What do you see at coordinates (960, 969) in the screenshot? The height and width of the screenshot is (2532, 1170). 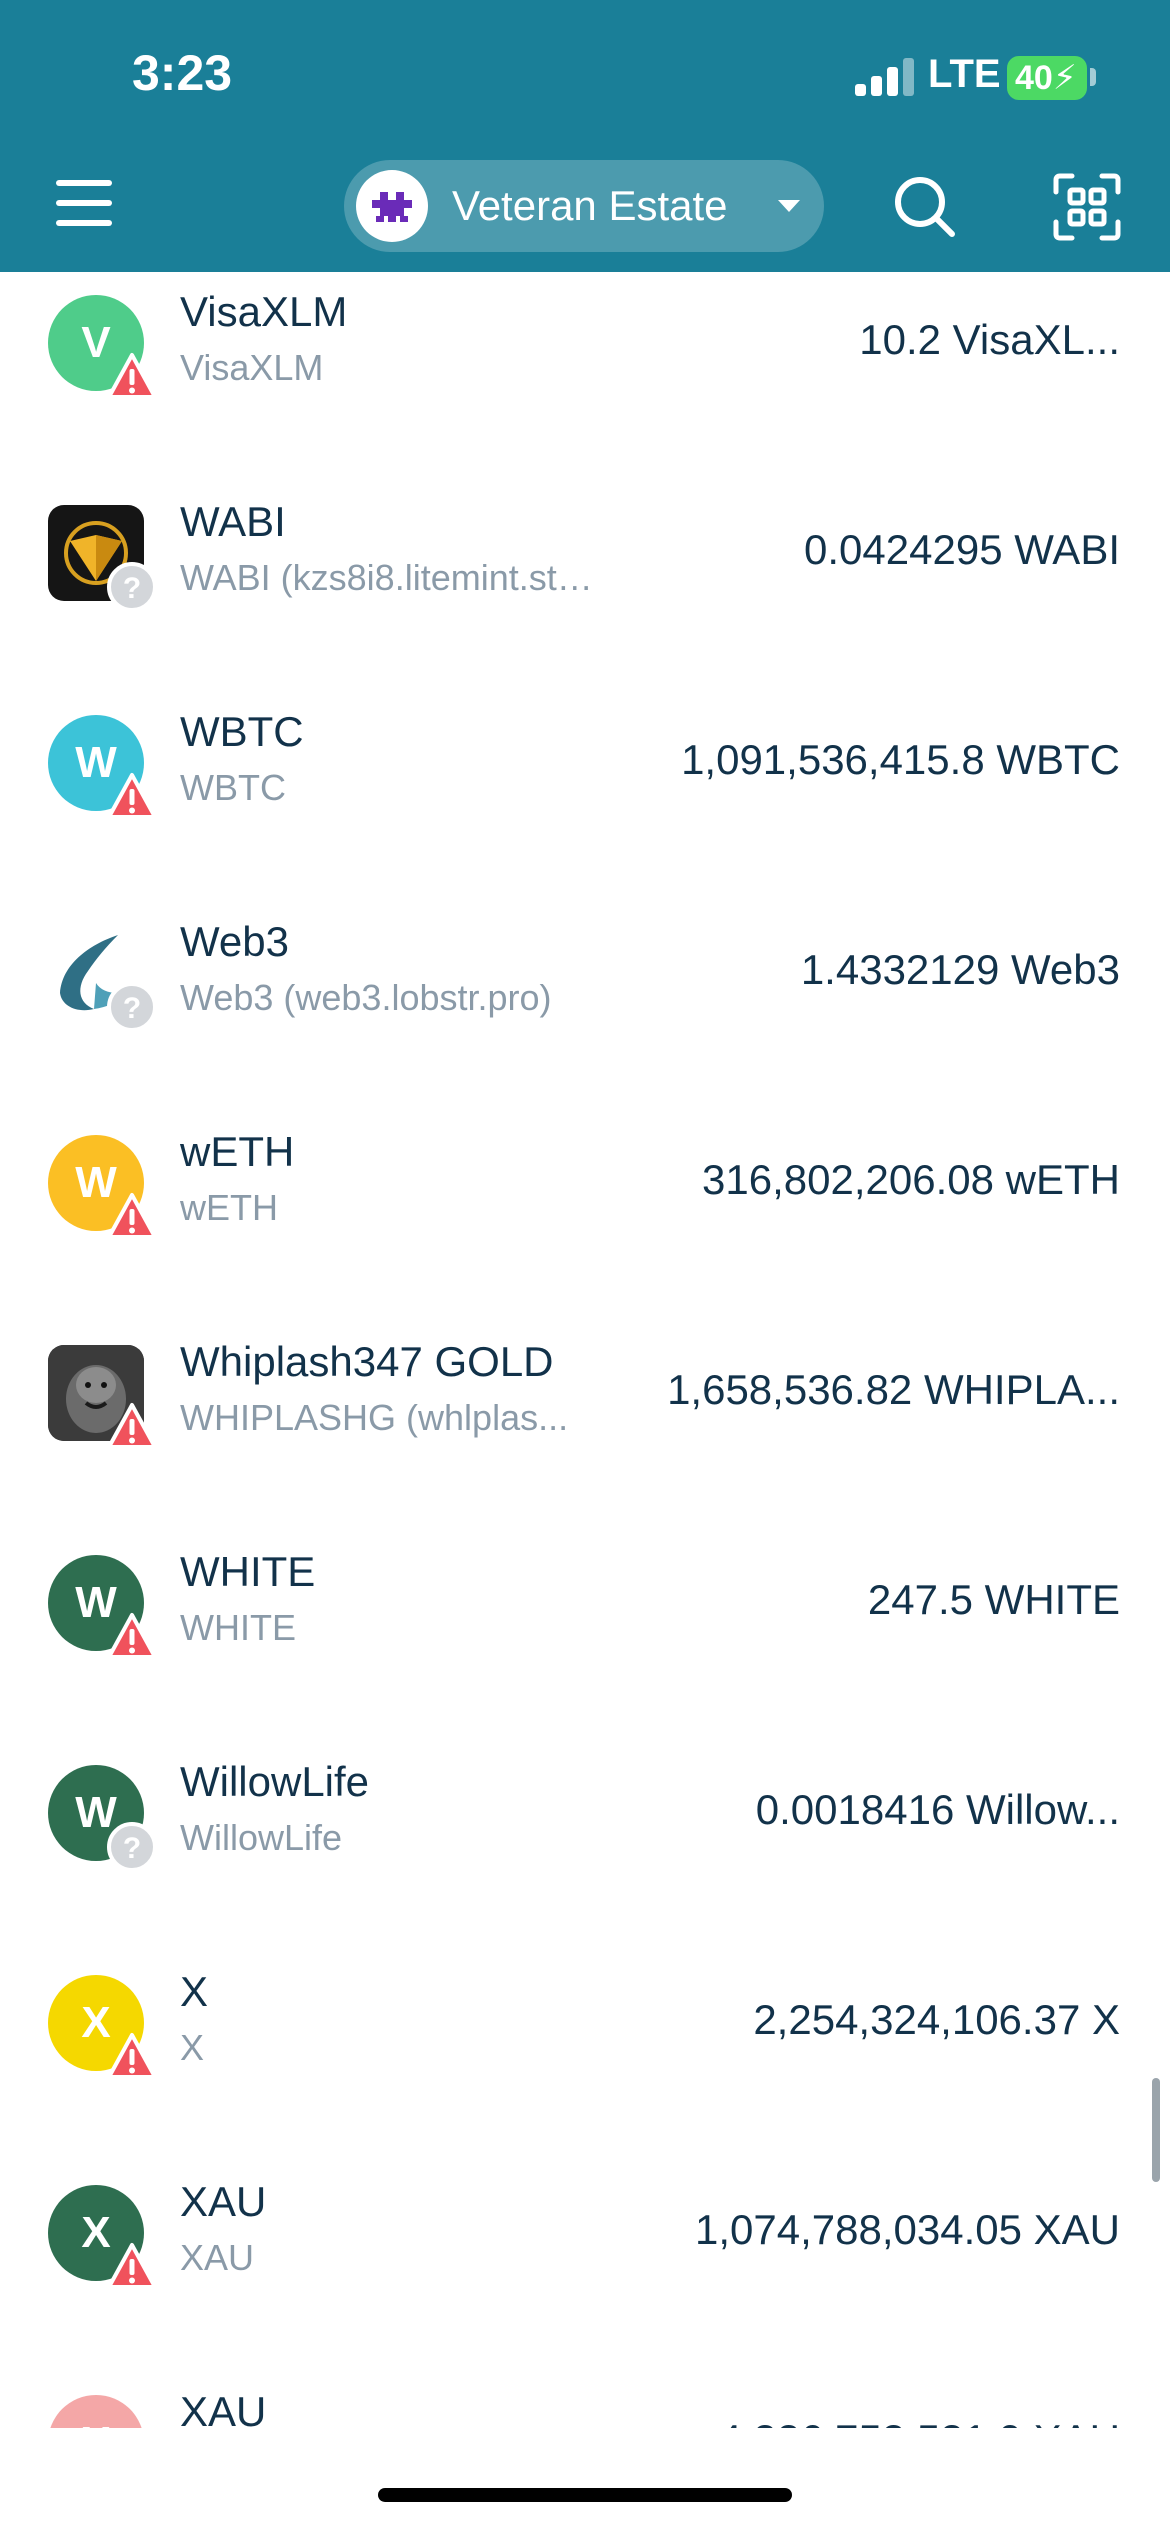 I see `asset-balance: 1.4332129 Web3` at bounding box center [960, 969].